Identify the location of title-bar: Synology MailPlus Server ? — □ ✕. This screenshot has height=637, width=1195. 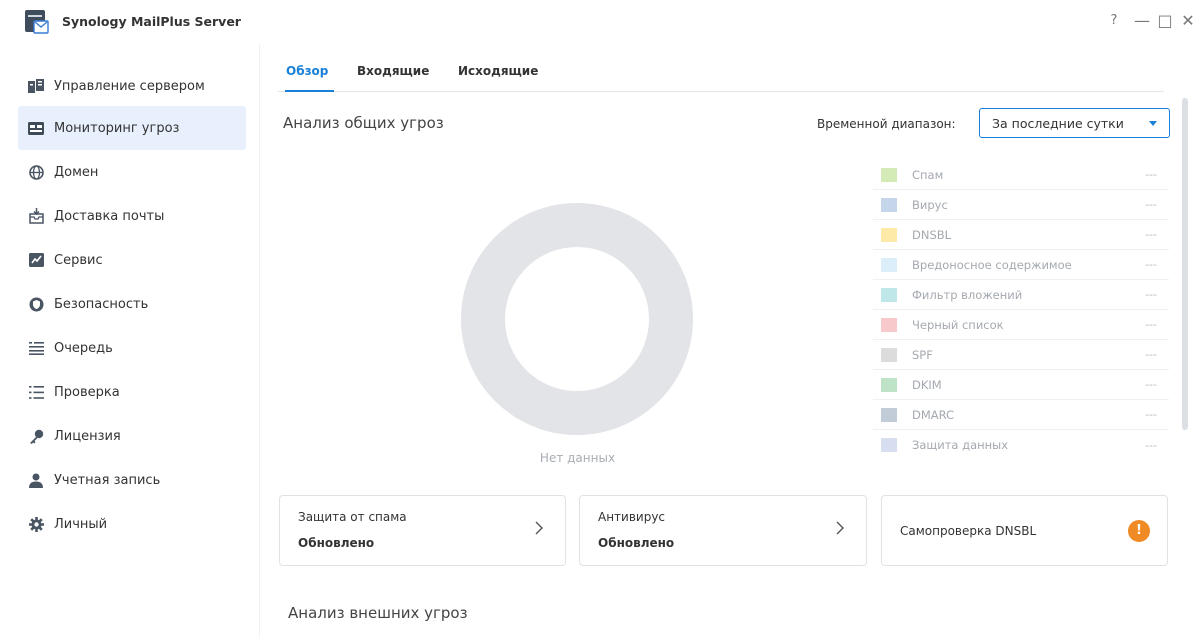
(597, 22).